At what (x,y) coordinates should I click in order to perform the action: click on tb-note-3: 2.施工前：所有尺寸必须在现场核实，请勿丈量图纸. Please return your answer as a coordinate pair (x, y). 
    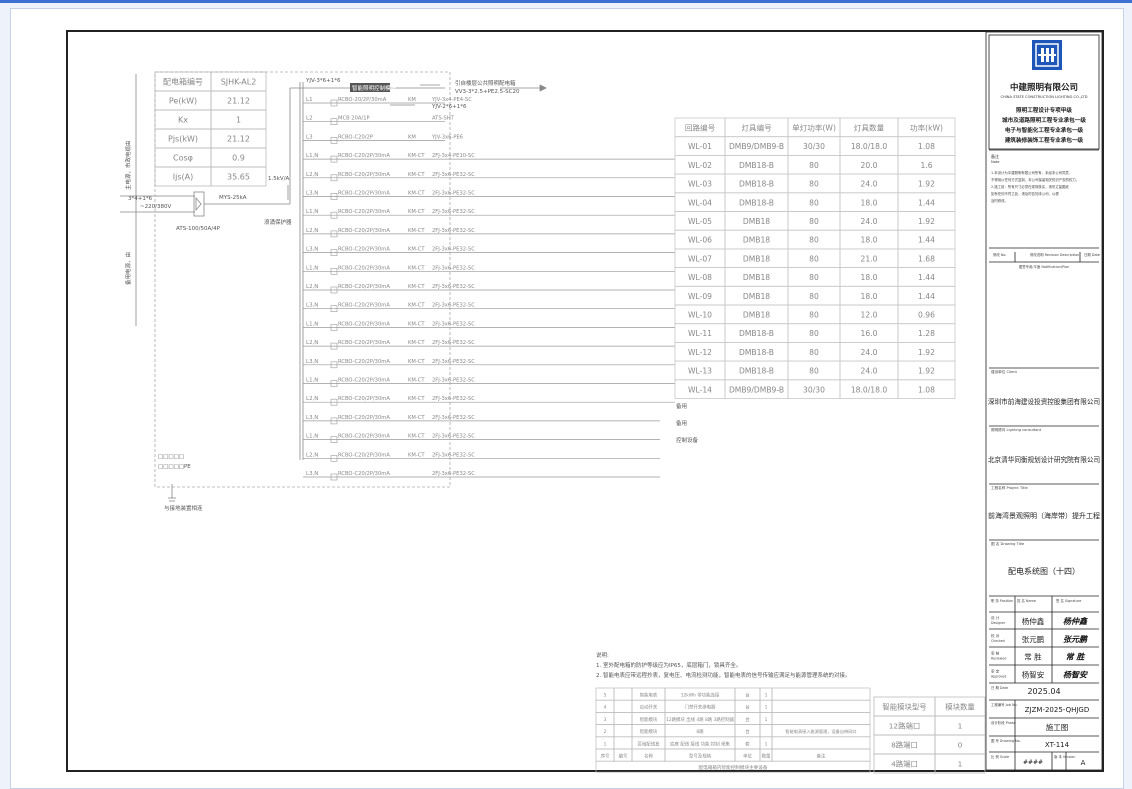
    Looking at the image, I should click on (1030, 186).